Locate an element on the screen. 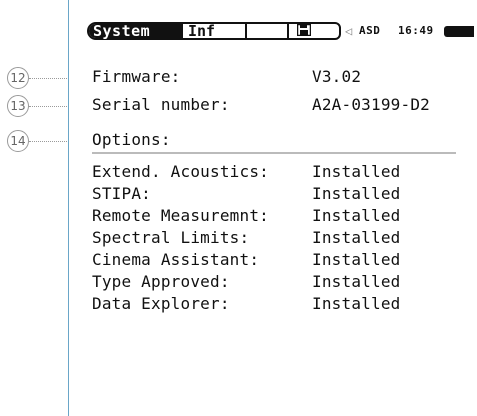 The image size is (477, 416). option-name: Remote Measuremnt: is located at coordinates (180, 215).